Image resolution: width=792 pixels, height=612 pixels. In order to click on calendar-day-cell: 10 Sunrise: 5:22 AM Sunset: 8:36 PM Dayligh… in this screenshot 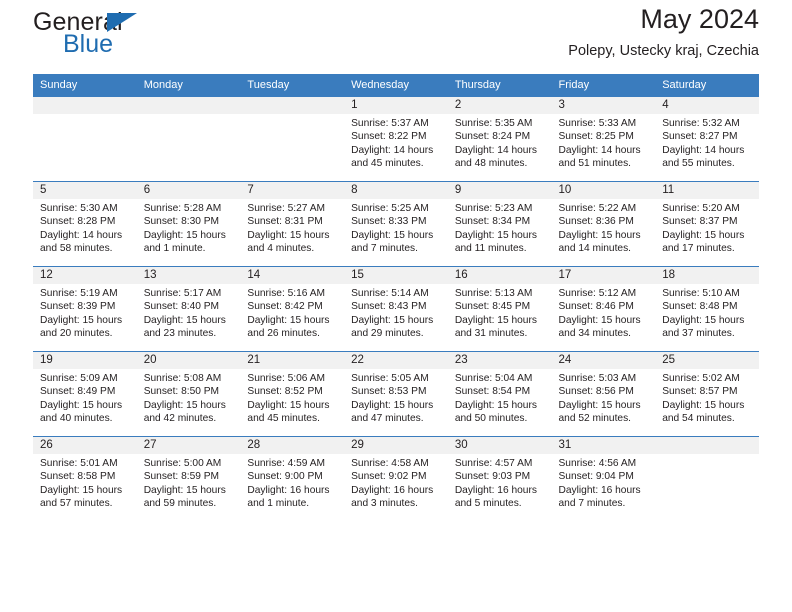, I will do `click(603, 224)`.